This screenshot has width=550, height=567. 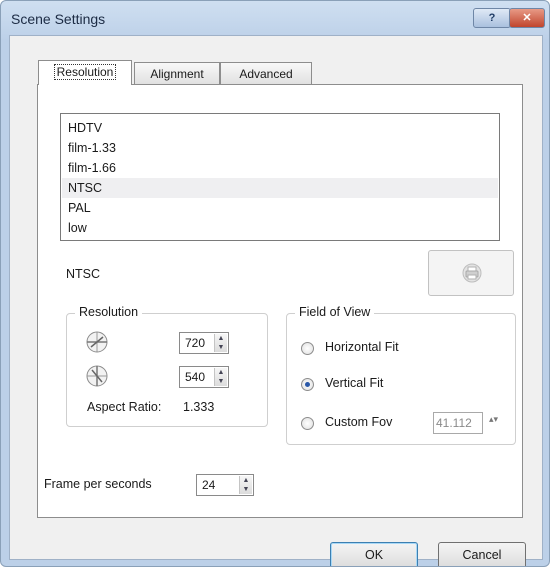 I want to click on aspect-ratio-value: 1.333, so click(x=199, y=407).